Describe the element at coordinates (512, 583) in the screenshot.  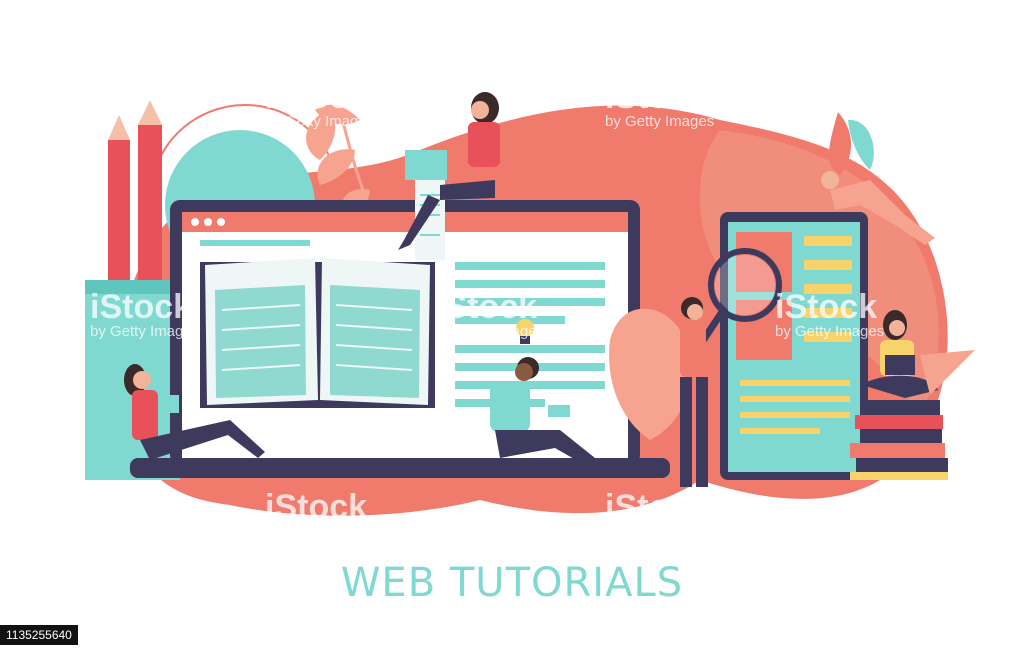
I see `page-title: WEB TUTORIALS` at that location.